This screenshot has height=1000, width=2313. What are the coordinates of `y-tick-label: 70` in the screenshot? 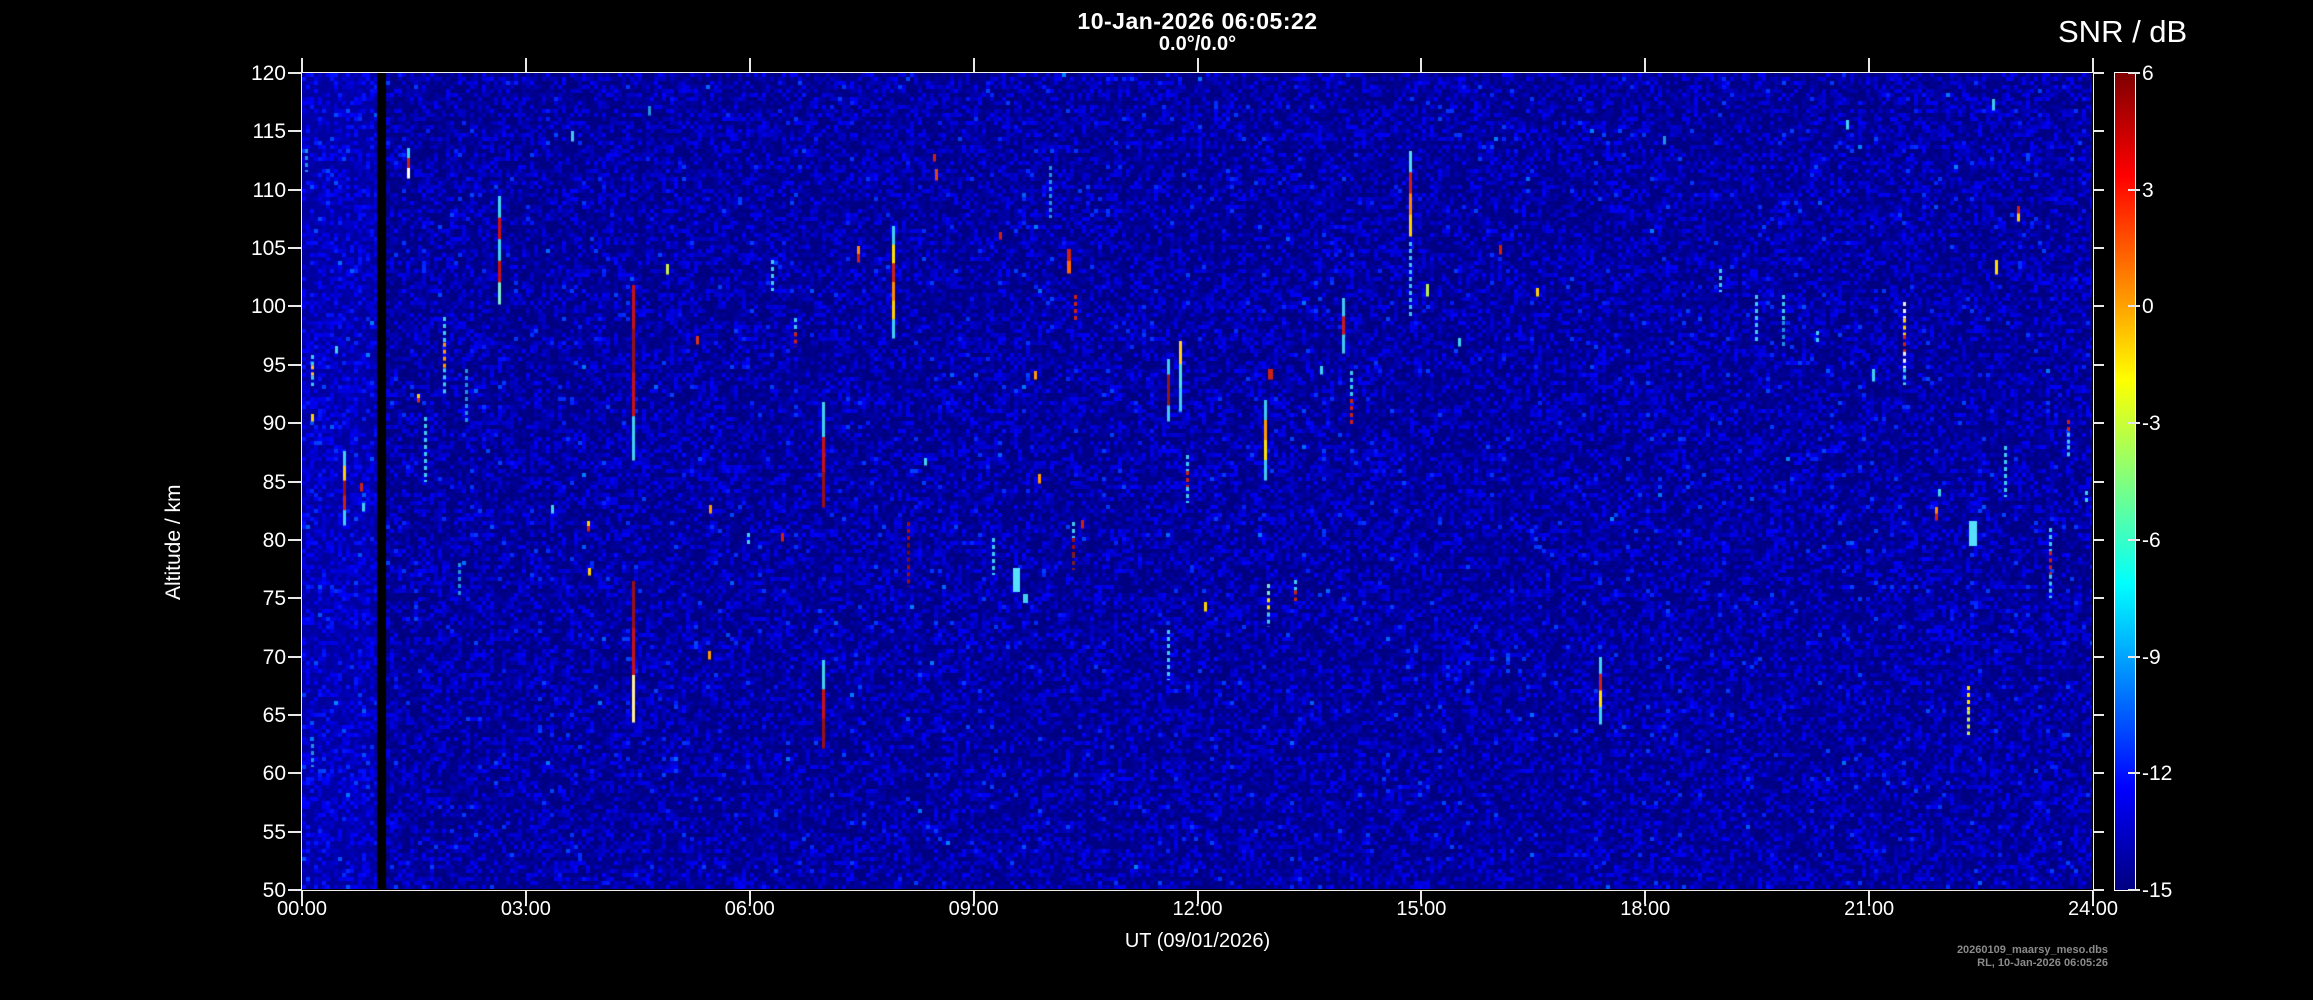 It's located at (274, 657).